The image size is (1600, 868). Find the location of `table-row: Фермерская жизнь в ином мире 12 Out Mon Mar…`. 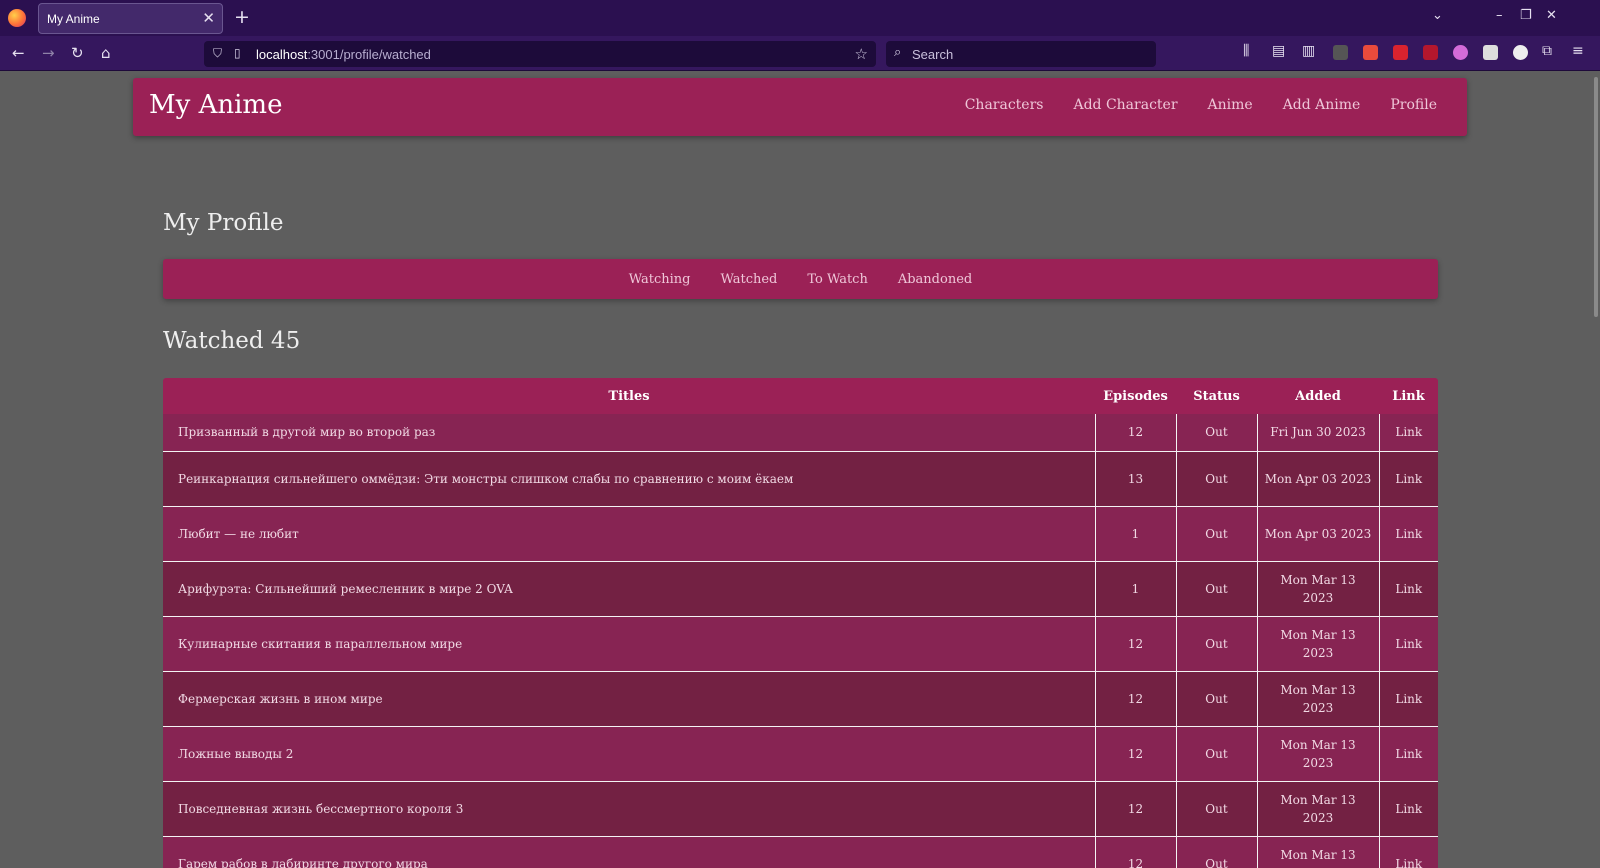

table-row: Фермерская жизнь в ином мире 12 Out Mon Mar… is located at coordinates (800, 699).